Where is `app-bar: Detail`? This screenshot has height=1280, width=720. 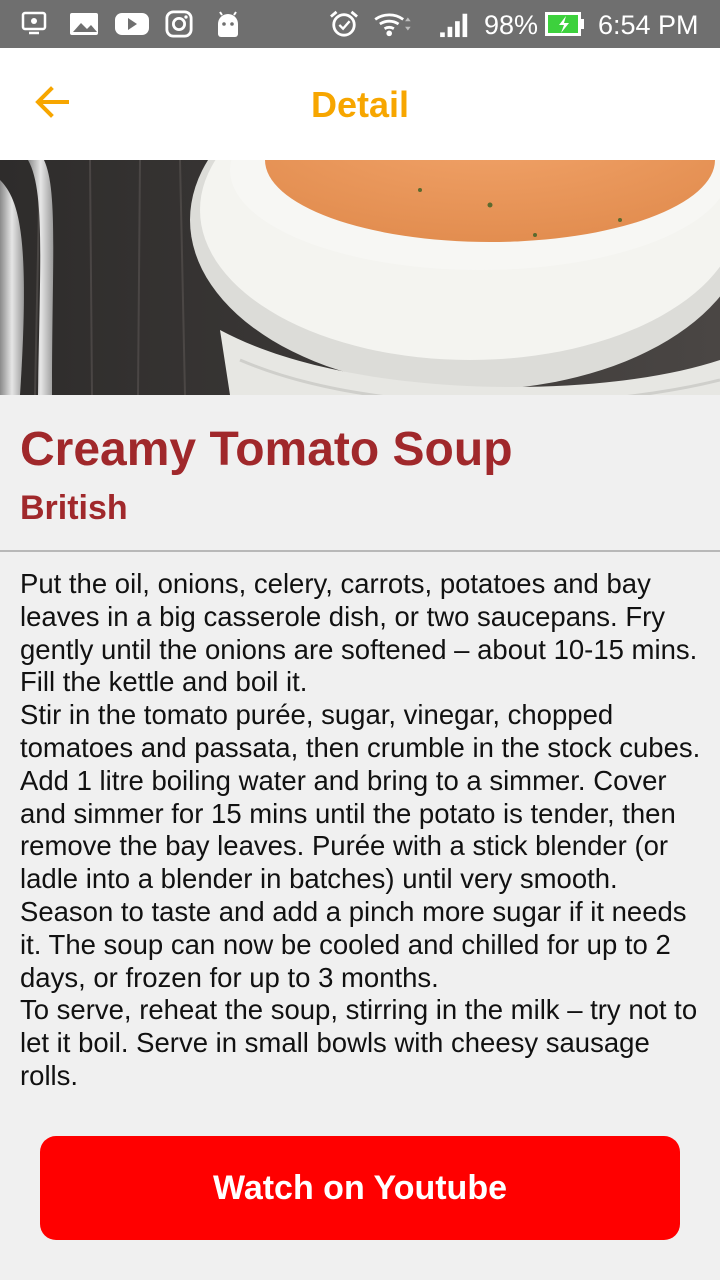
app-bar: Detail is located at coordinates (360, 104).